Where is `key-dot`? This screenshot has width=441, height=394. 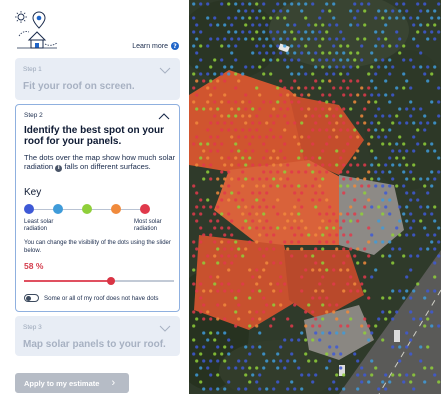
key-dot is located at coordinates (116, 209).